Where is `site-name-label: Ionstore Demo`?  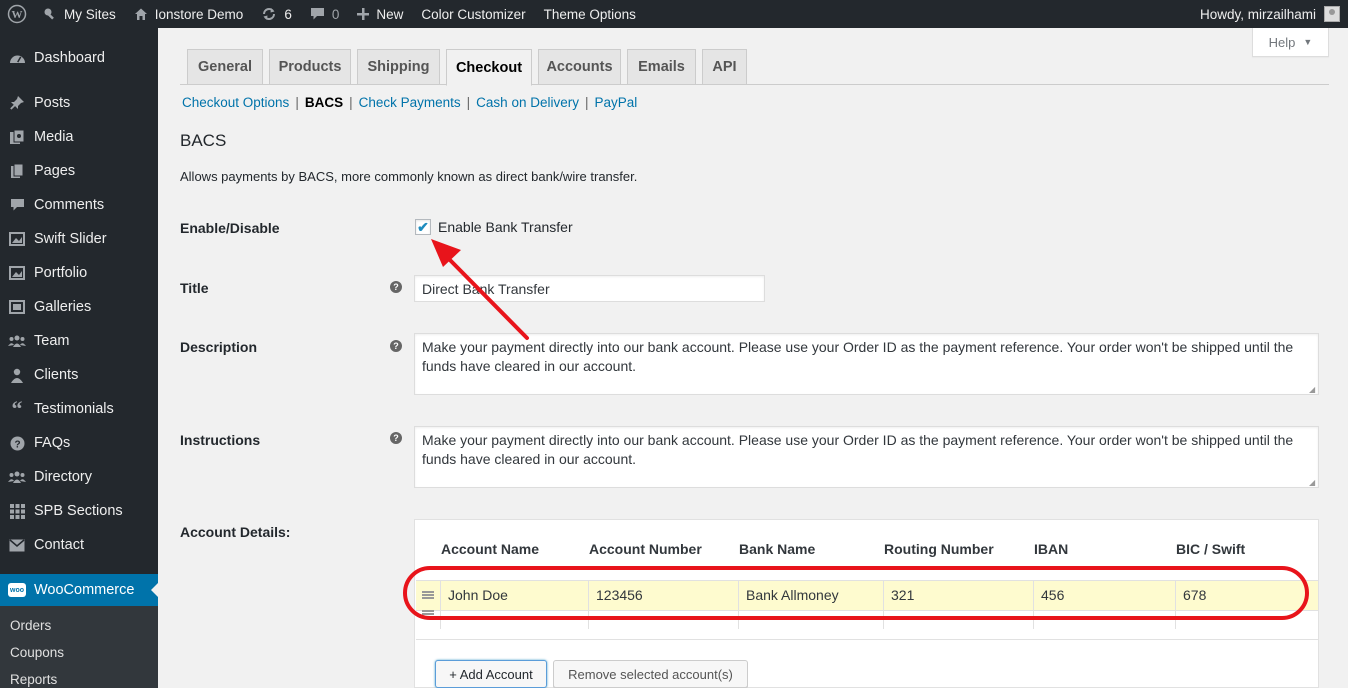 site-name-label: Ionstore Demo is located at coordinates (199, 14).